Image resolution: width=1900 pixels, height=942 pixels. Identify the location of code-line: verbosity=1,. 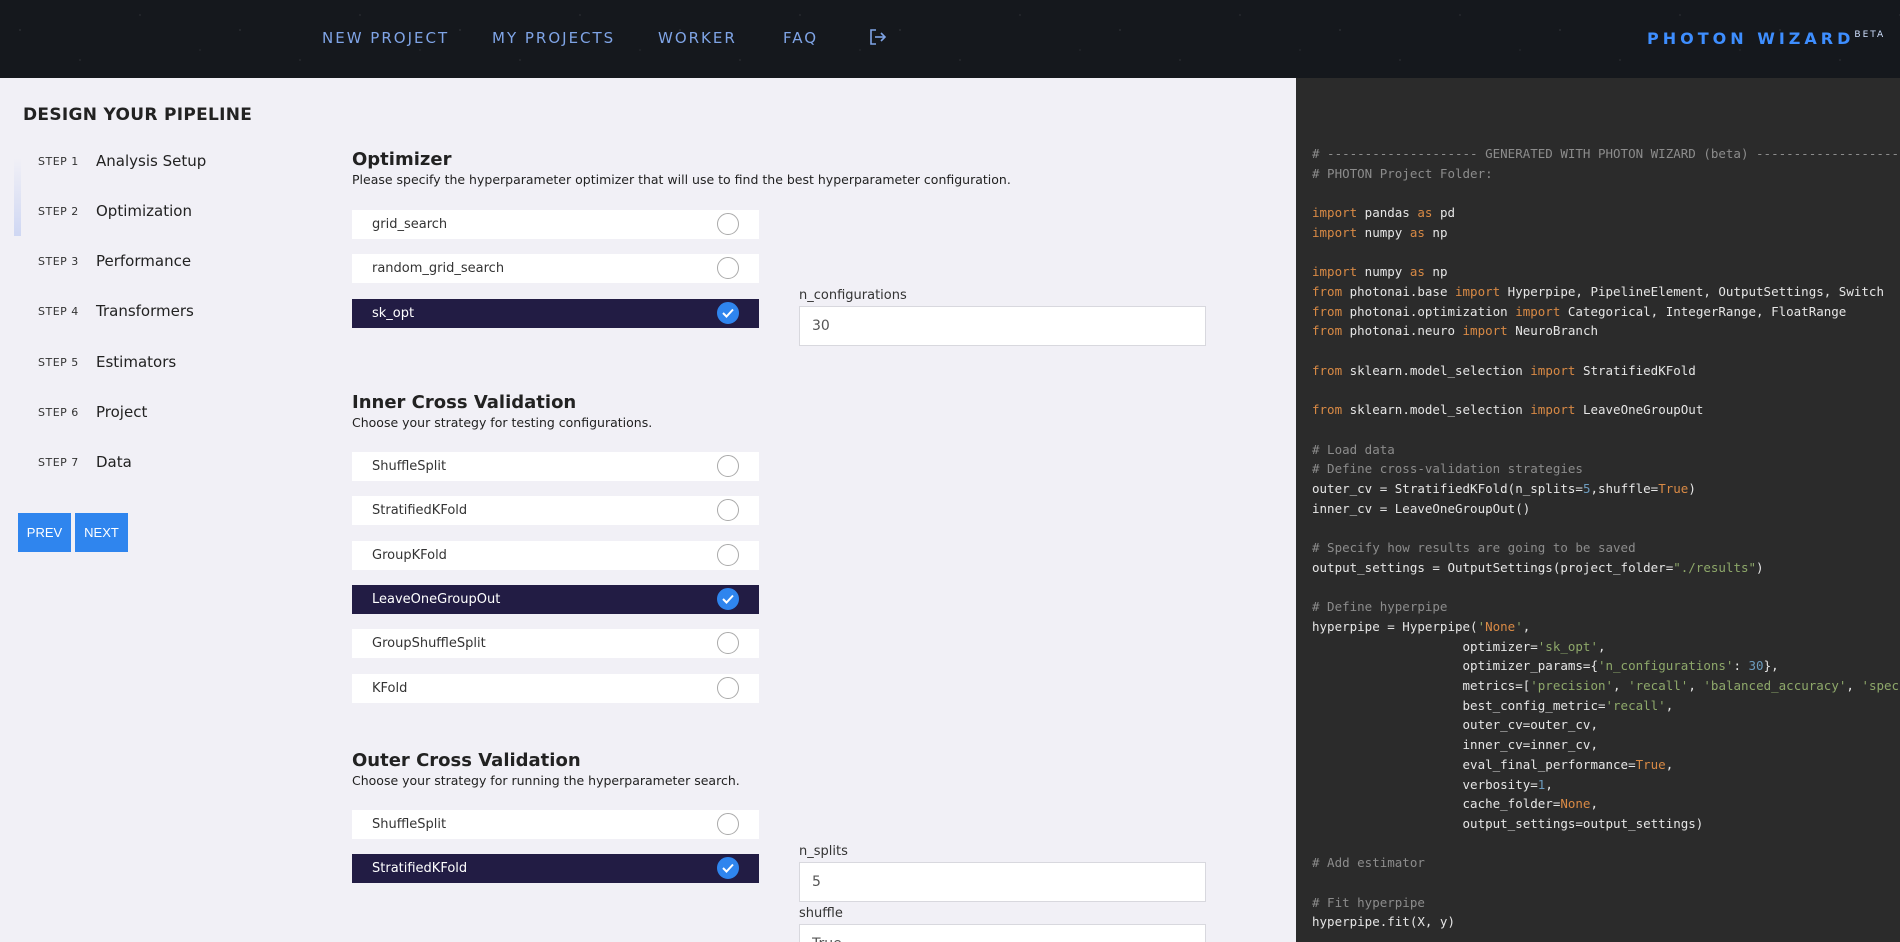
(1432, 784).